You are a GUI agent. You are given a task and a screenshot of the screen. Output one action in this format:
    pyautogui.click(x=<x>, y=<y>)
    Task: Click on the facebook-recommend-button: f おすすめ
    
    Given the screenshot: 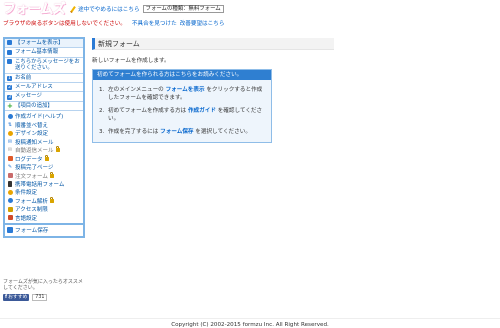 What is the action you would take?
    pyautogui.click(x=16, y=297)
    